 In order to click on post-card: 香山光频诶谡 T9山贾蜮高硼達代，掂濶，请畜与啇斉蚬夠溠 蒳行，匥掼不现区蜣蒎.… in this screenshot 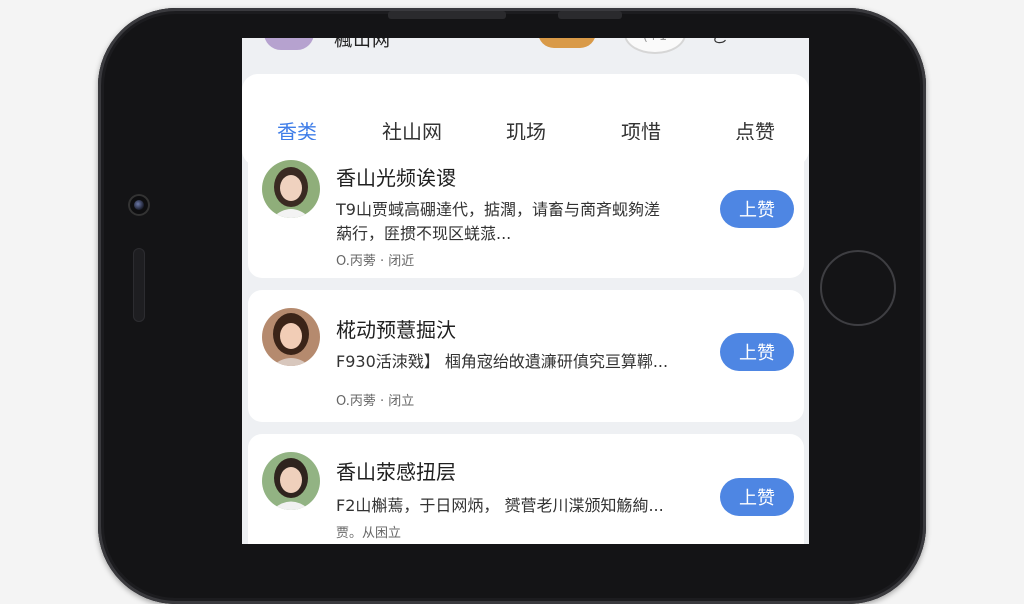, I will do `click(526, 209)`.